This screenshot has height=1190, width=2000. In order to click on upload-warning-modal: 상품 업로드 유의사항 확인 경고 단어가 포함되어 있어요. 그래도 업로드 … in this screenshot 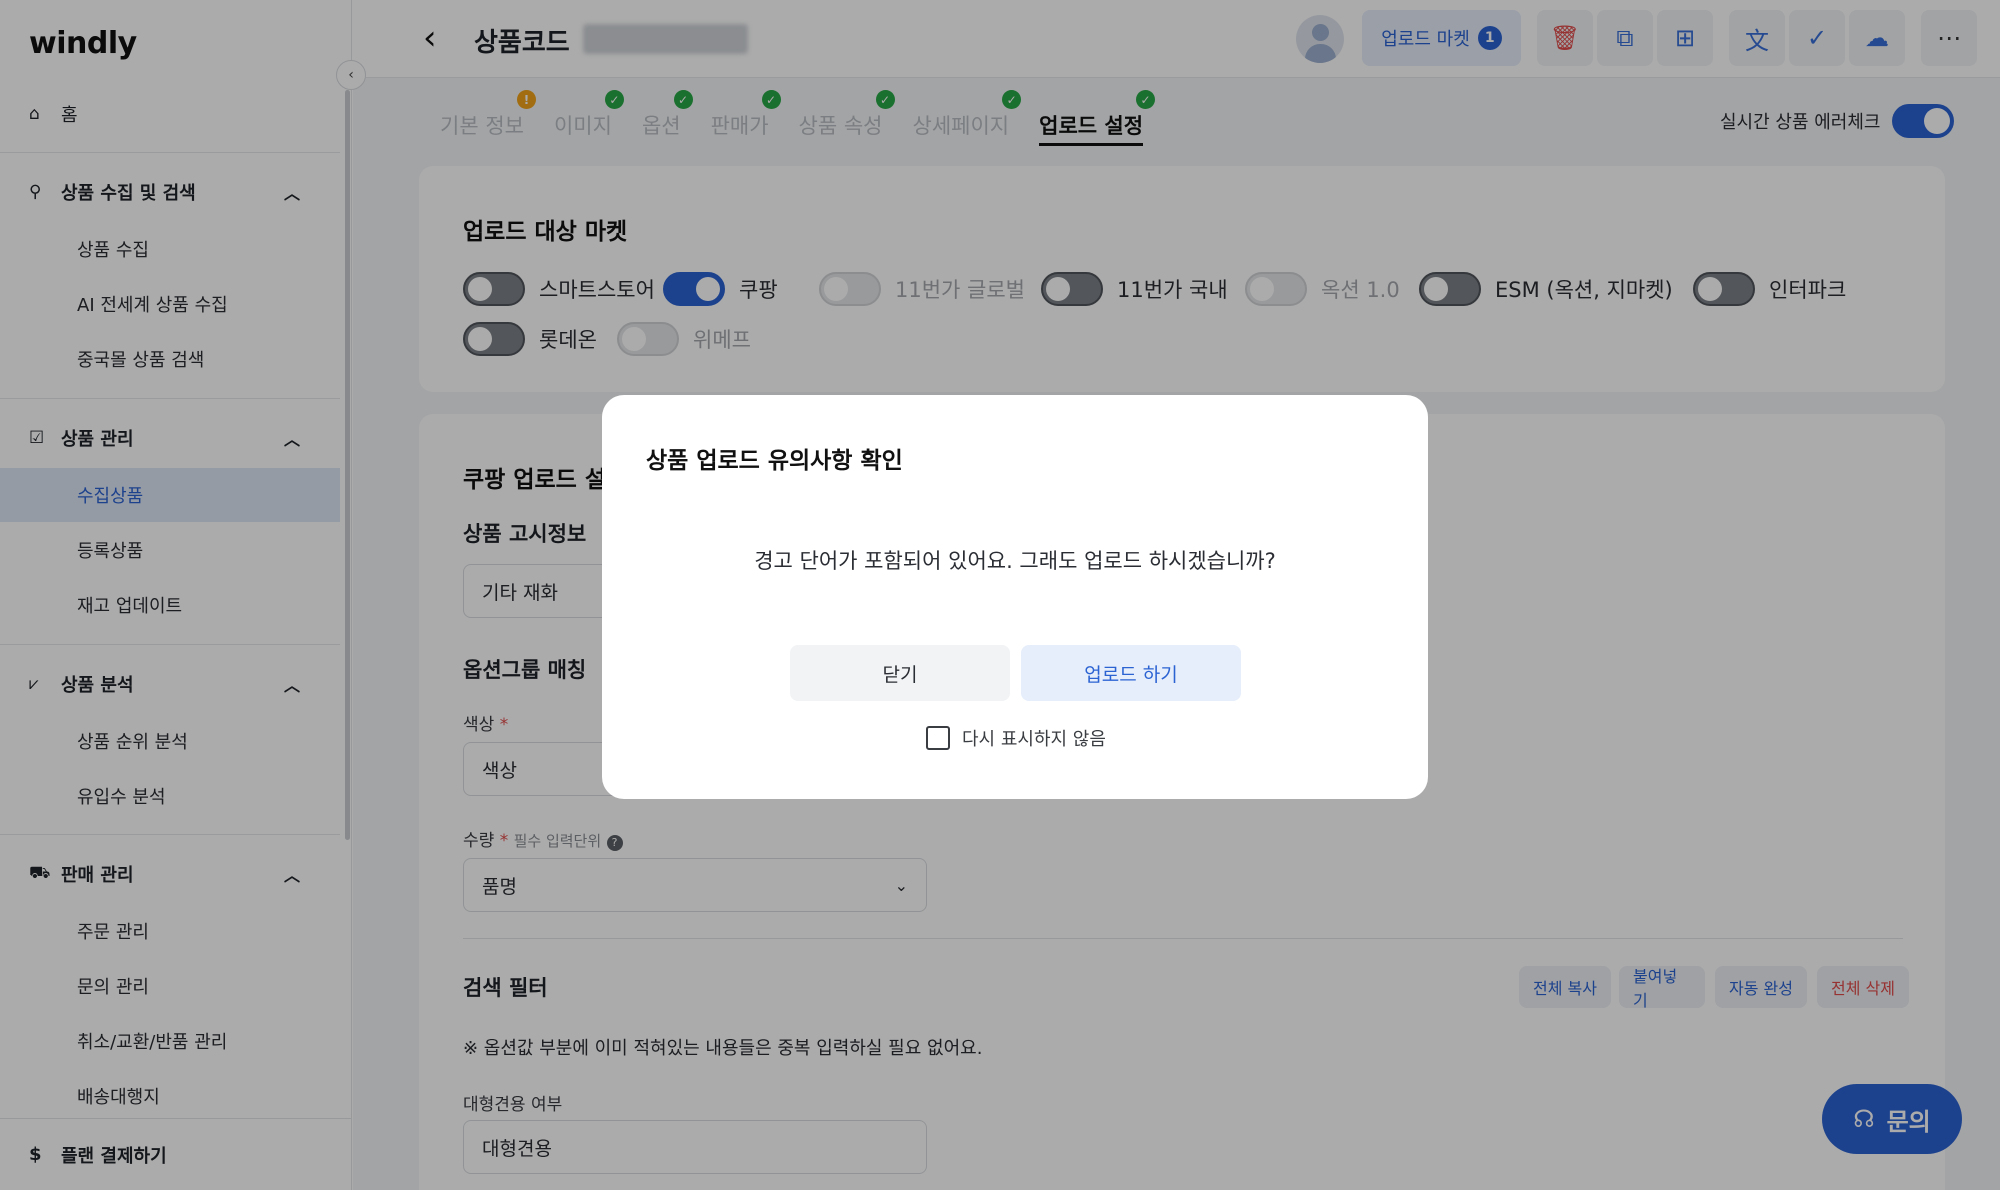, I will do `click(1015, 597)`.